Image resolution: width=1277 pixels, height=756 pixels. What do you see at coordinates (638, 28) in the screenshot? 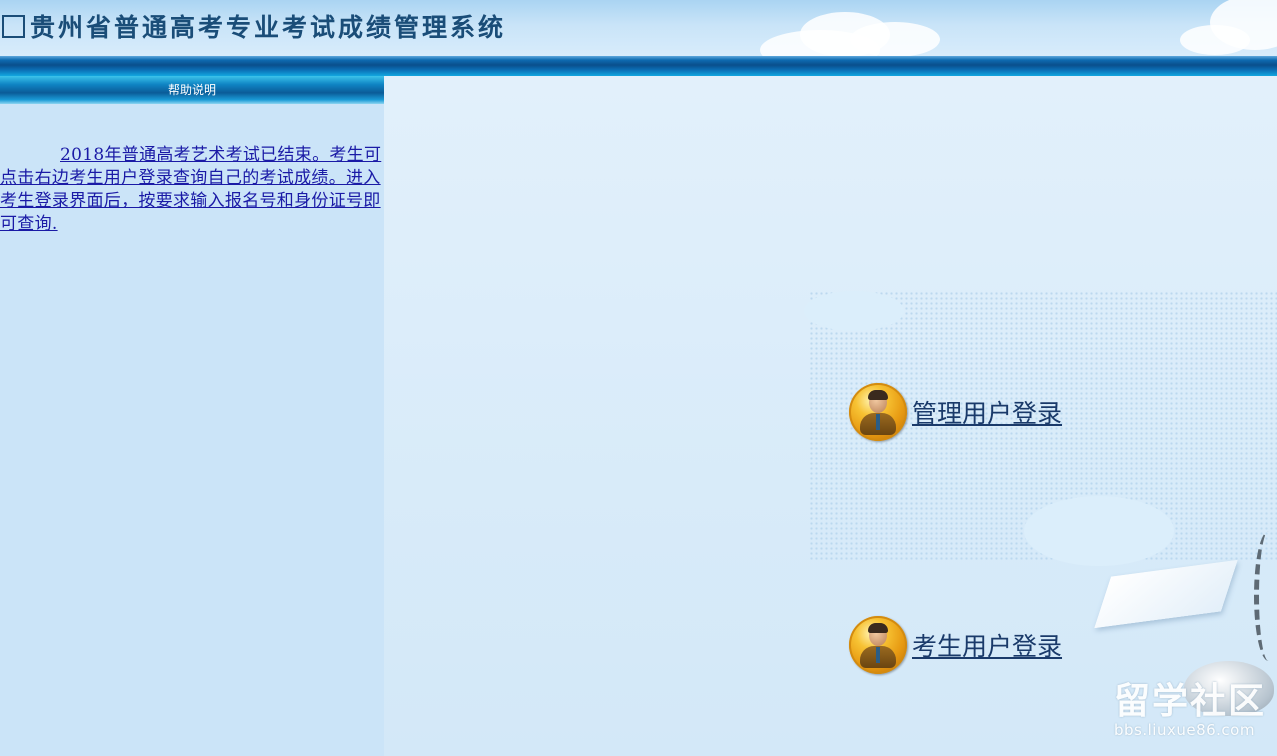
I see `header-banner: 贵州省普通高考专业考试成绩管理系统` at bounding box center [638, 28].